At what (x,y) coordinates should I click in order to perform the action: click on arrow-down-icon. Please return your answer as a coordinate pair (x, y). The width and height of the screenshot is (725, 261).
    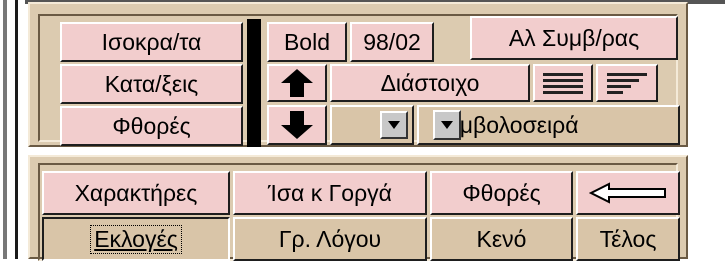
    Looking at the image, I should click on (297, 125).